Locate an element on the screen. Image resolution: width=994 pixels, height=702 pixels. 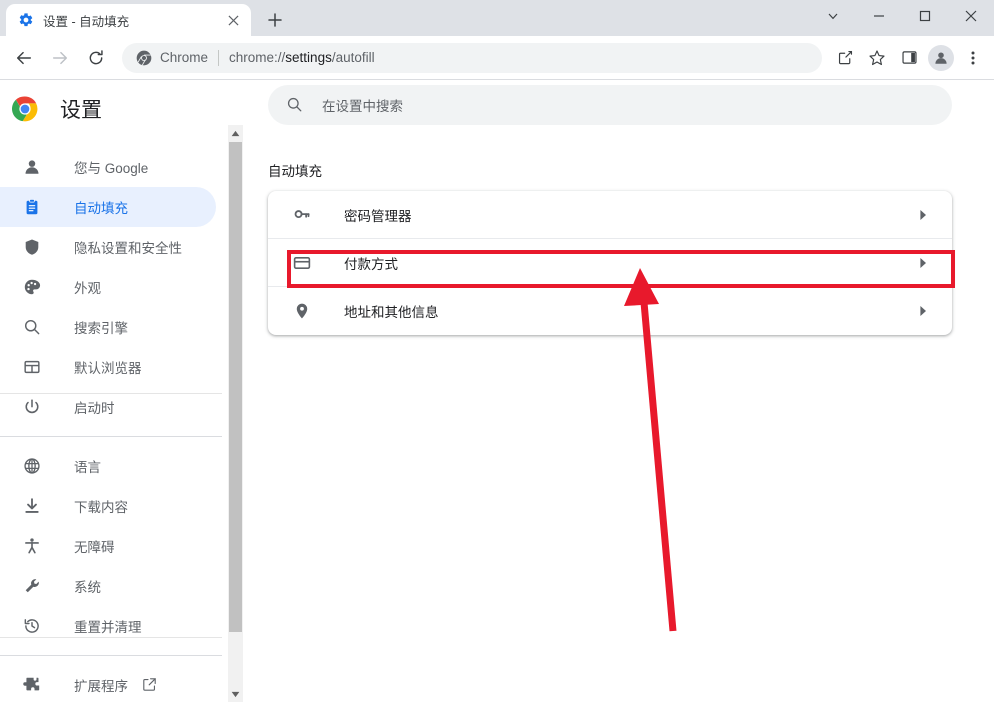
palette-icon is located at coordinates (32, 287).